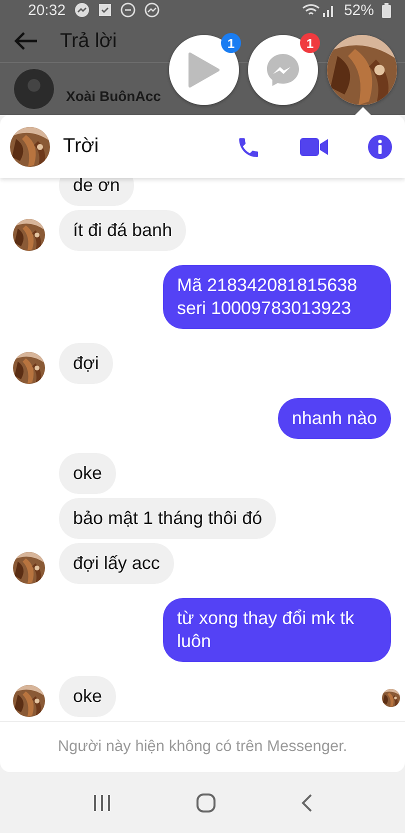 This screenshot has height=833, width=405. I want to click on battery-percent: 52%, so click(359, 10).